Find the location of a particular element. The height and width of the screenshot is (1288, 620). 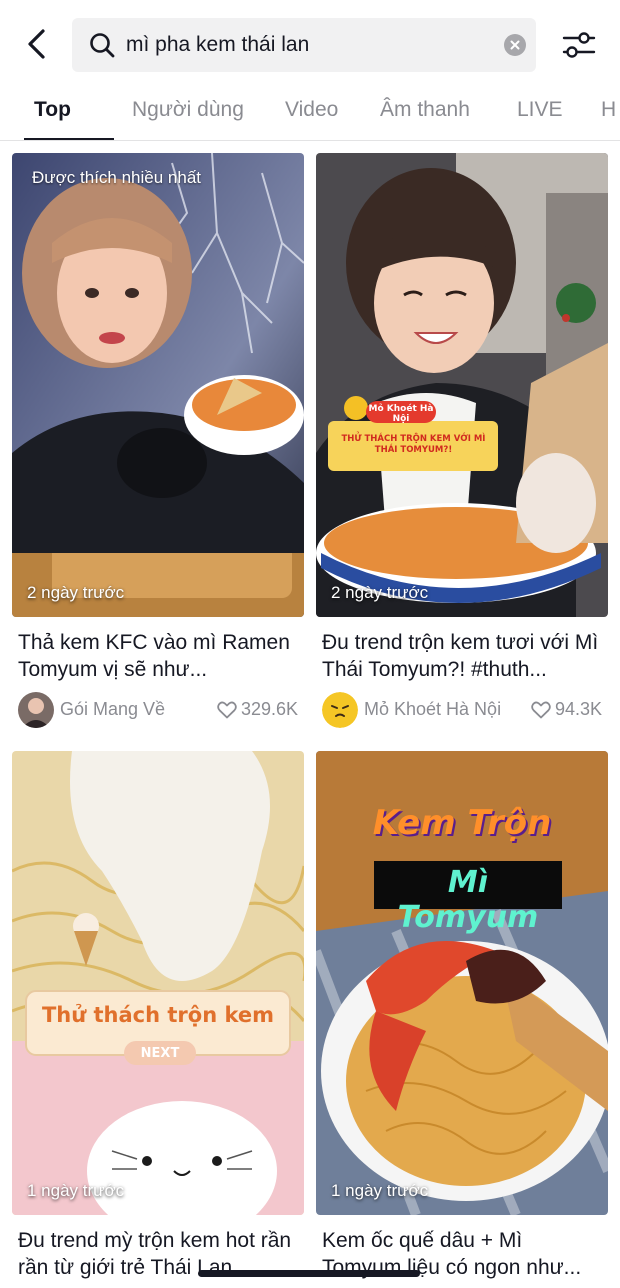

overlay-next-label: NEXT is located at coordinates (160, 1053).